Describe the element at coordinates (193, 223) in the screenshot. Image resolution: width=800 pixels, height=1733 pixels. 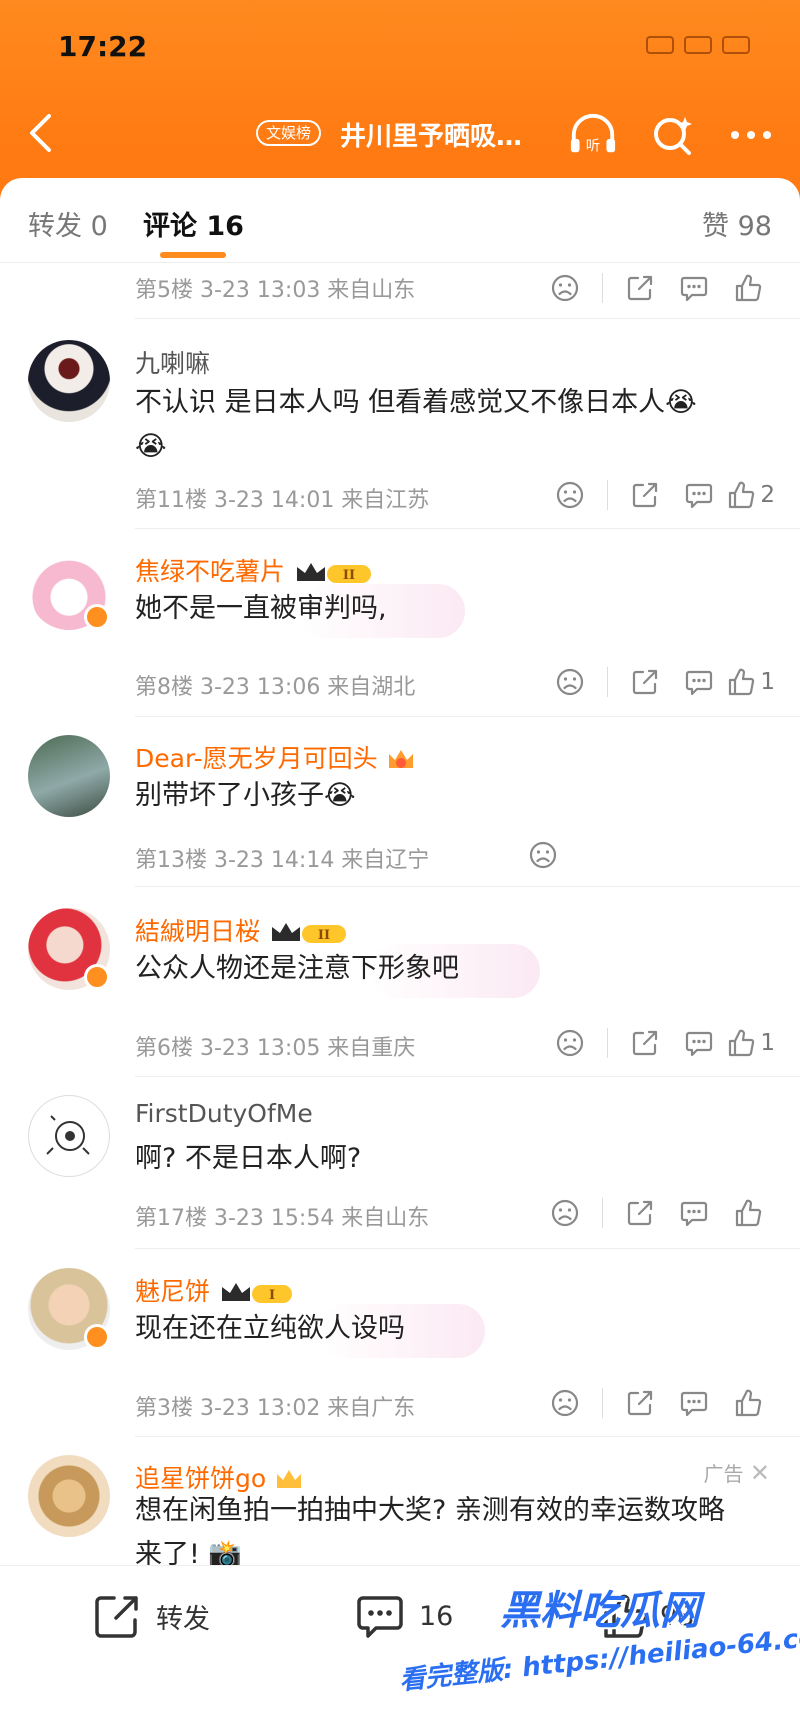
I see `tab-comments: 评论 16` at that location.